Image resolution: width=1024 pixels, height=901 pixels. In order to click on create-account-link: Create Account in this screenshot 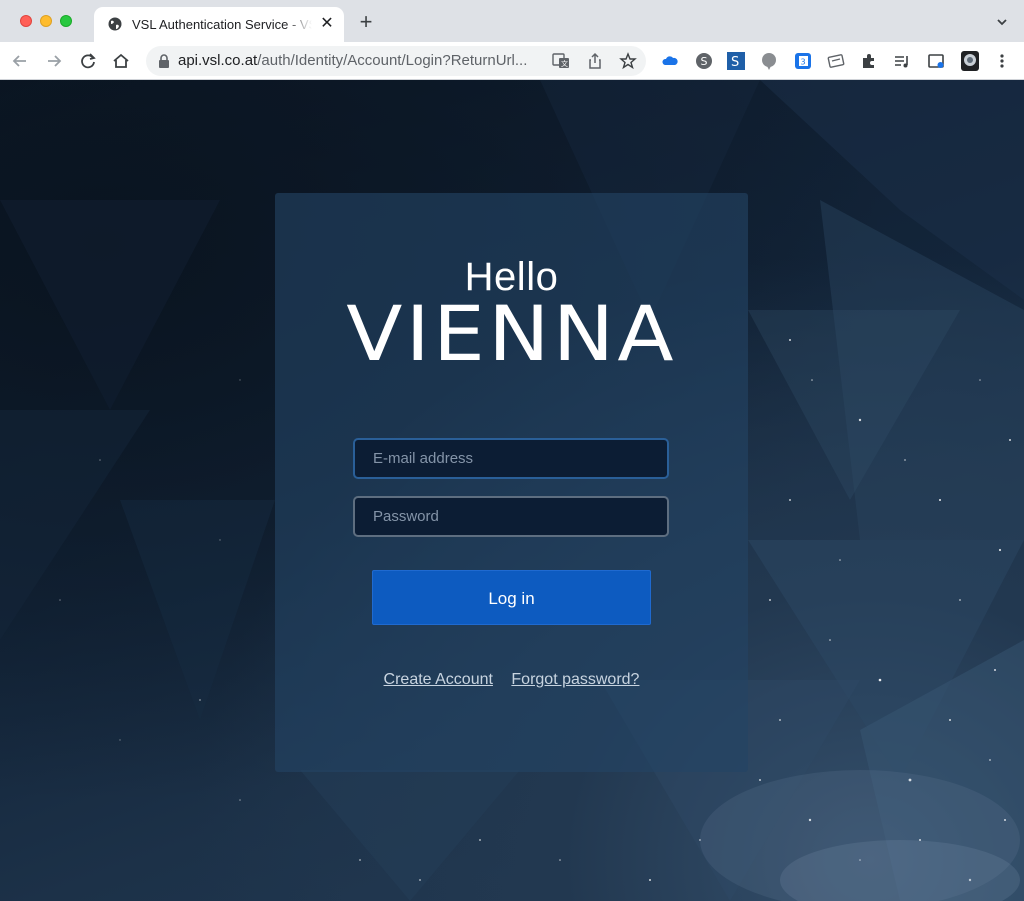, I will do `click(438, 679)`.